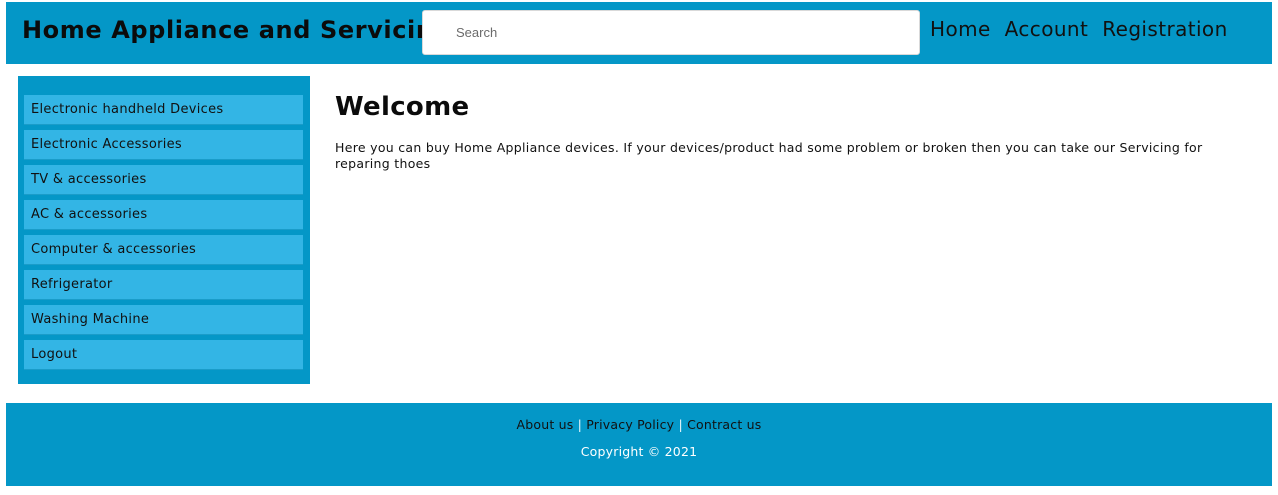 The image size is (1278, 495). I want to click on top-nav: Home Account Registration, so click(1079, 29).